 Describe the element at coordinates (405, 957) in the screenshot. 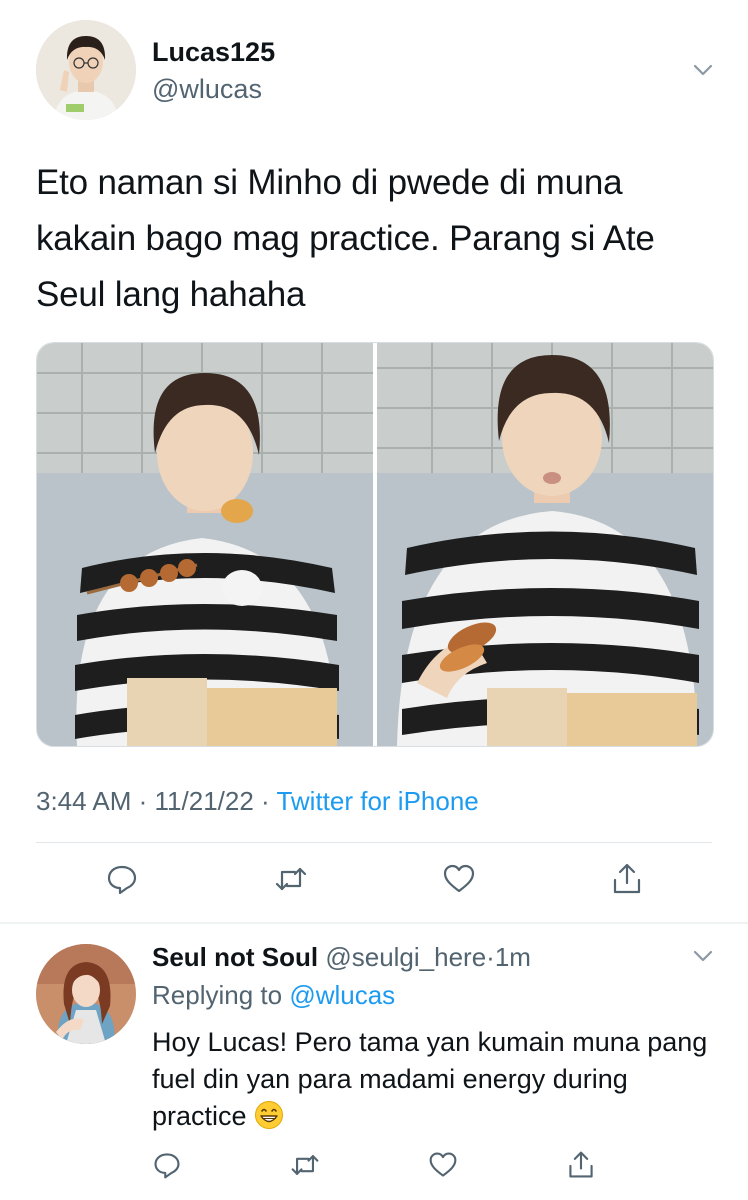

I see `user-handle: @seulgi_here` at that location.